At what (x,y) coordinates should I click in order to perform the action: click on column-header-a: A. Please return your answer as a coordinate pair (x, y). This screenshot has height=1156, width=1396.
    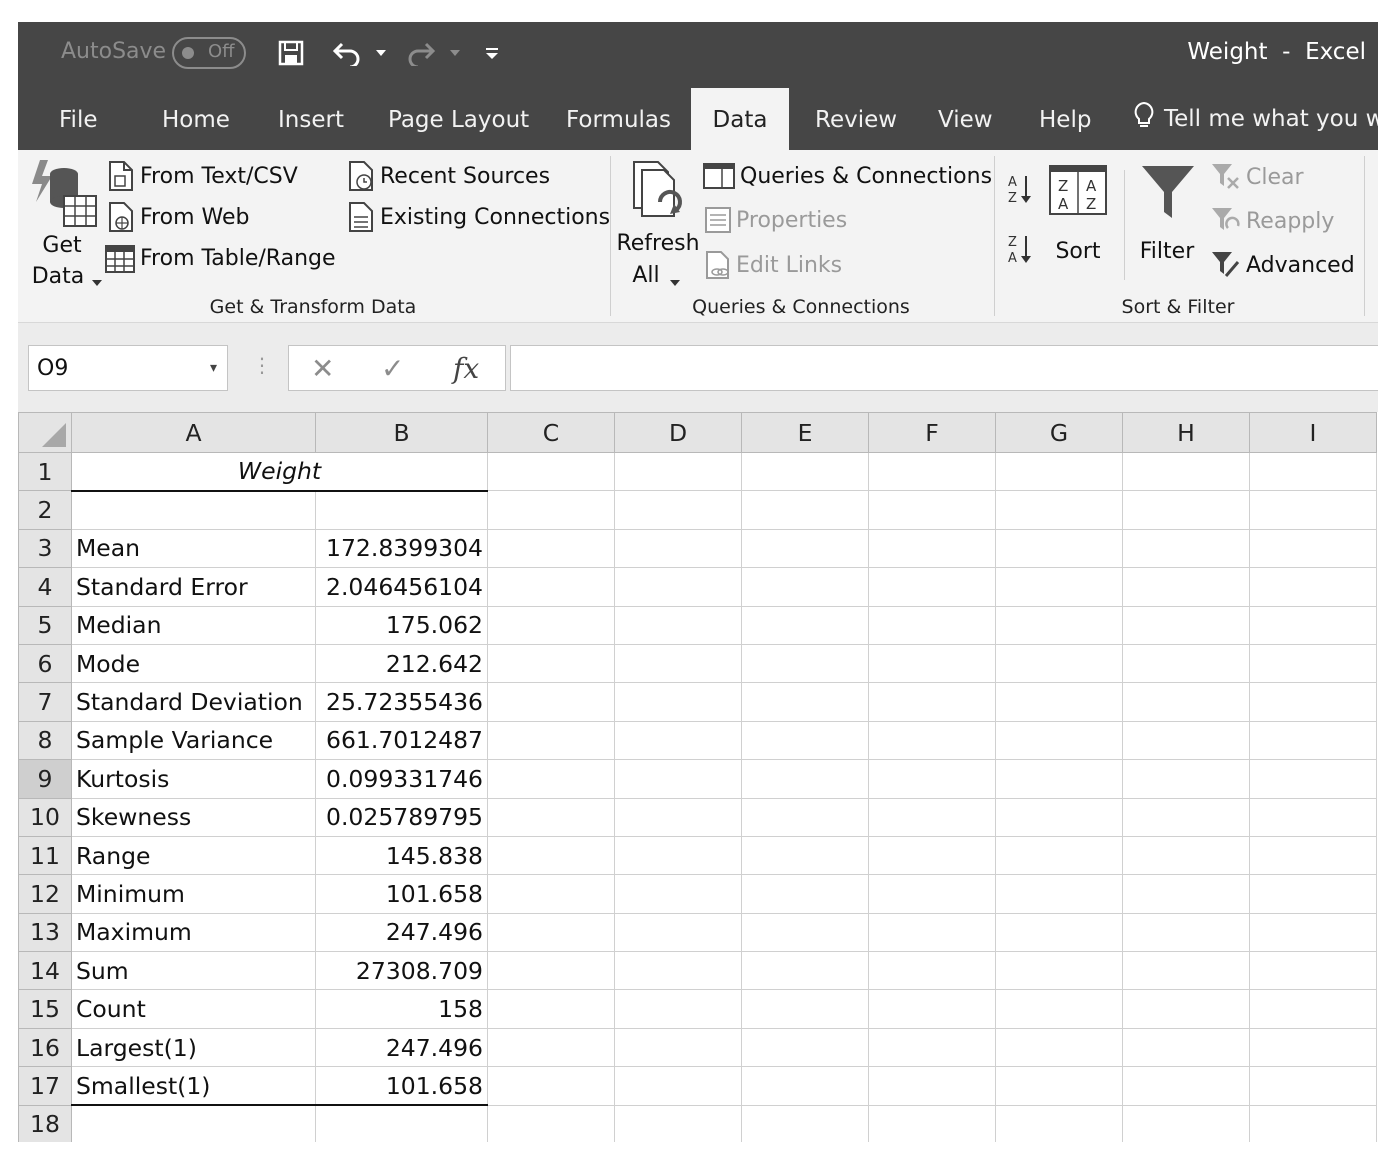
    Looking at the image, I should click on (193, 432).